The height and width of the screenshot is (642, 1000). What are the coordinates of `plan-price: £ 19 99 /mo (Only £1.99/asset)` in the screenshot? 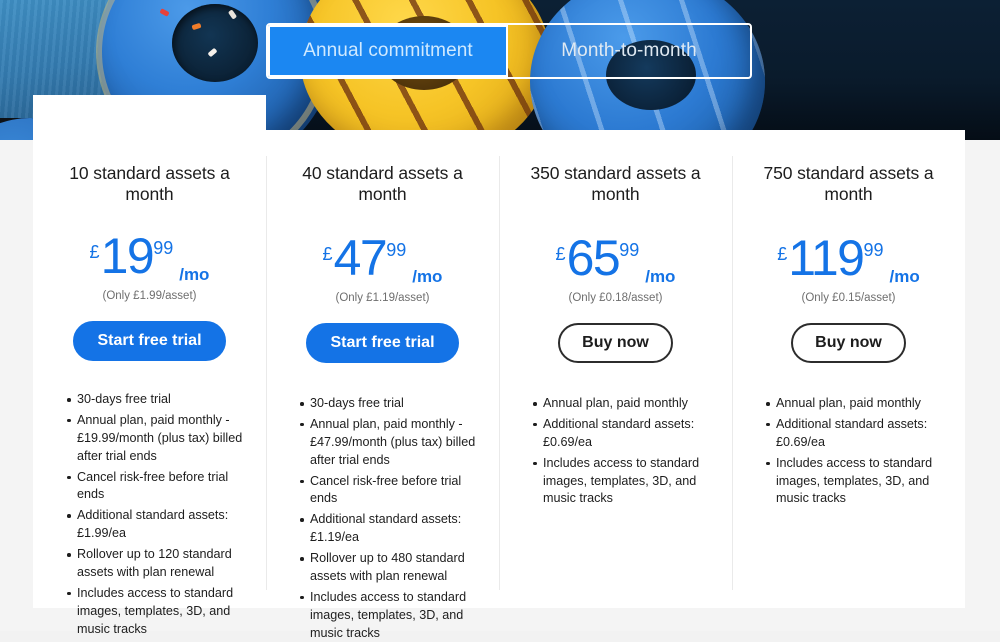 It's located at (149, 267).